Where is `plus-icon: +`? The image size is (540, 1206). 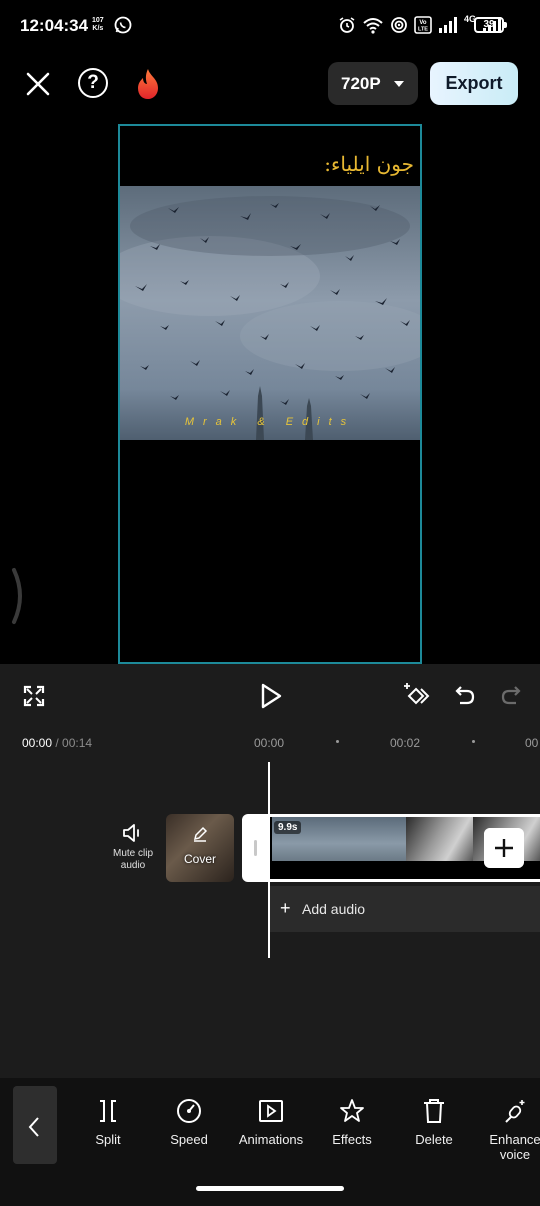 plus-icon: + is located at coordinates (285, 908).